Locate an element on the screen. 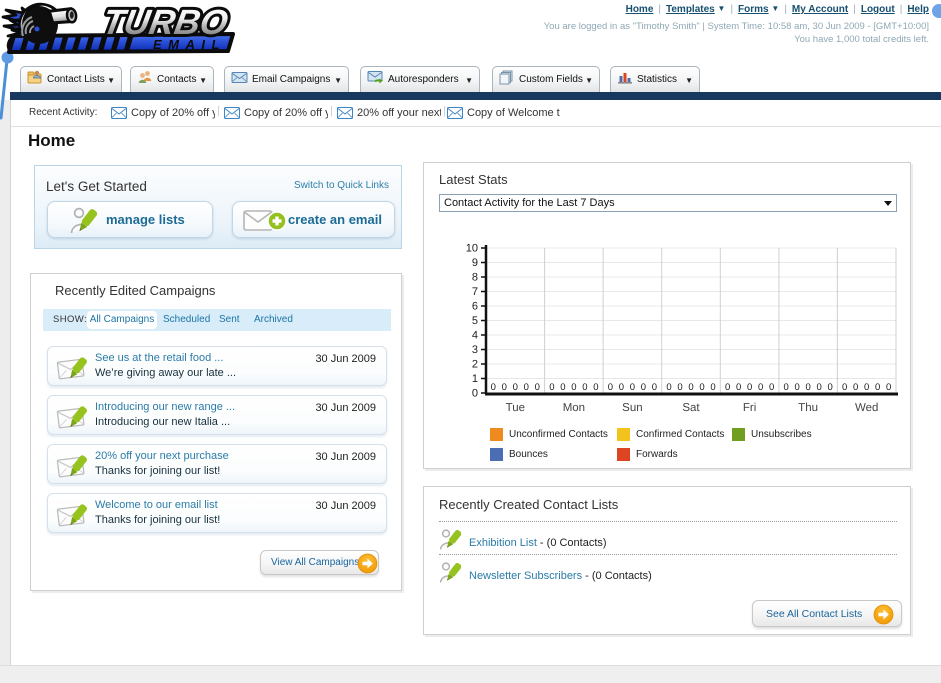 Image resolution: width=941 pixels, height=683 pixels. svg-text: Tue is located at coordinates (515, 408).